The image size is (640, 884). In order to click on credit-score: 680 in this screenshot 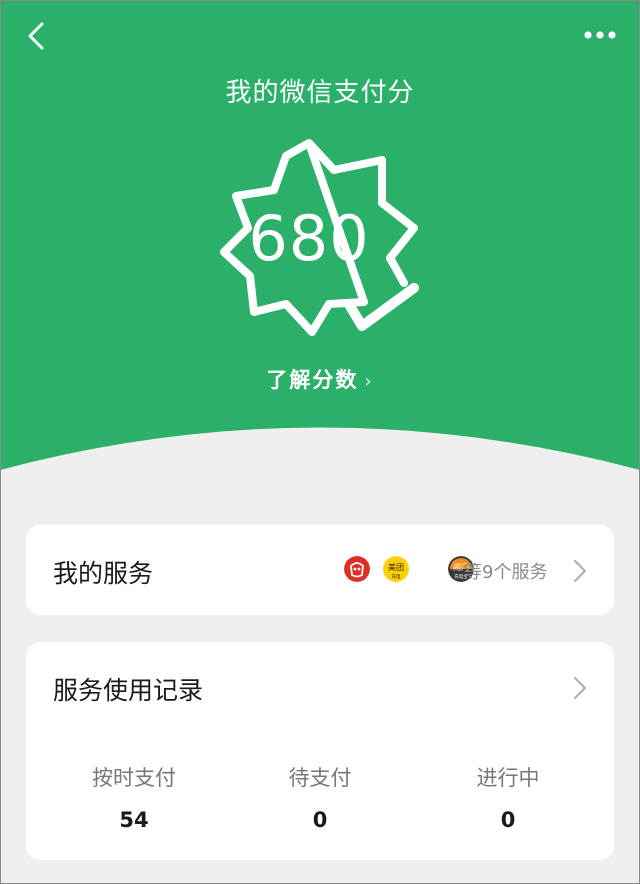, I will do `click(309, 238)`.